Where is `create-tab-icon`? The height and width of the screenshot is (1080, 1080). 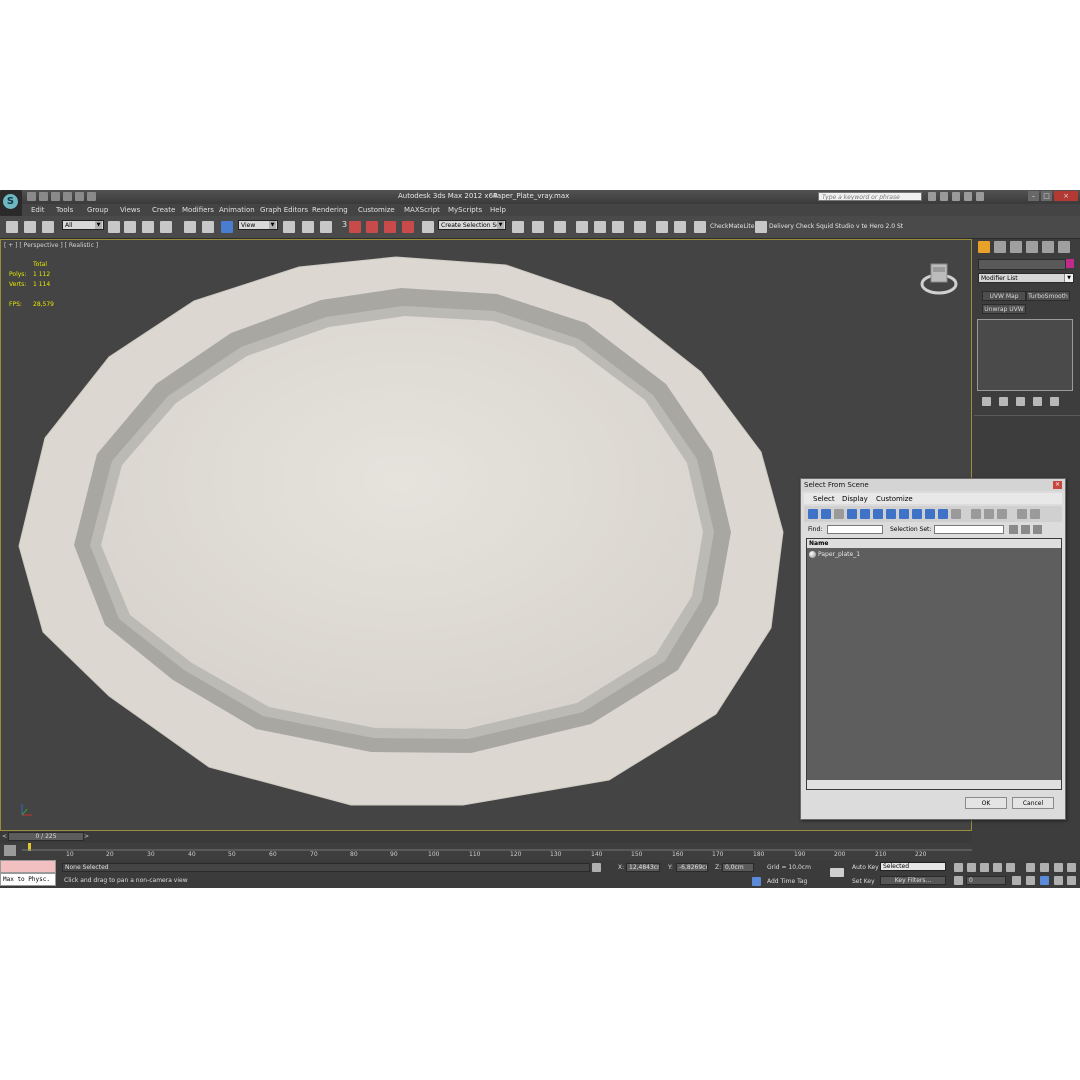 create-tab-icon is located at coordinates (984, 247).